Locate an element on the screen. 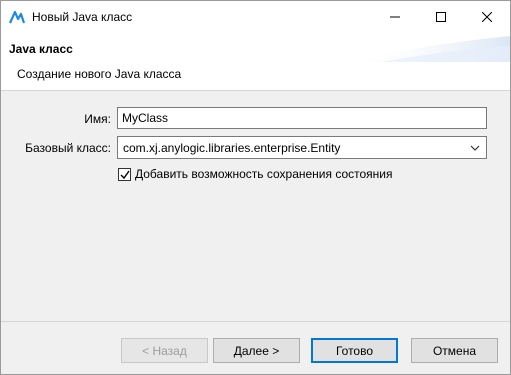  minimize-button is located at coordinates (395, 16).